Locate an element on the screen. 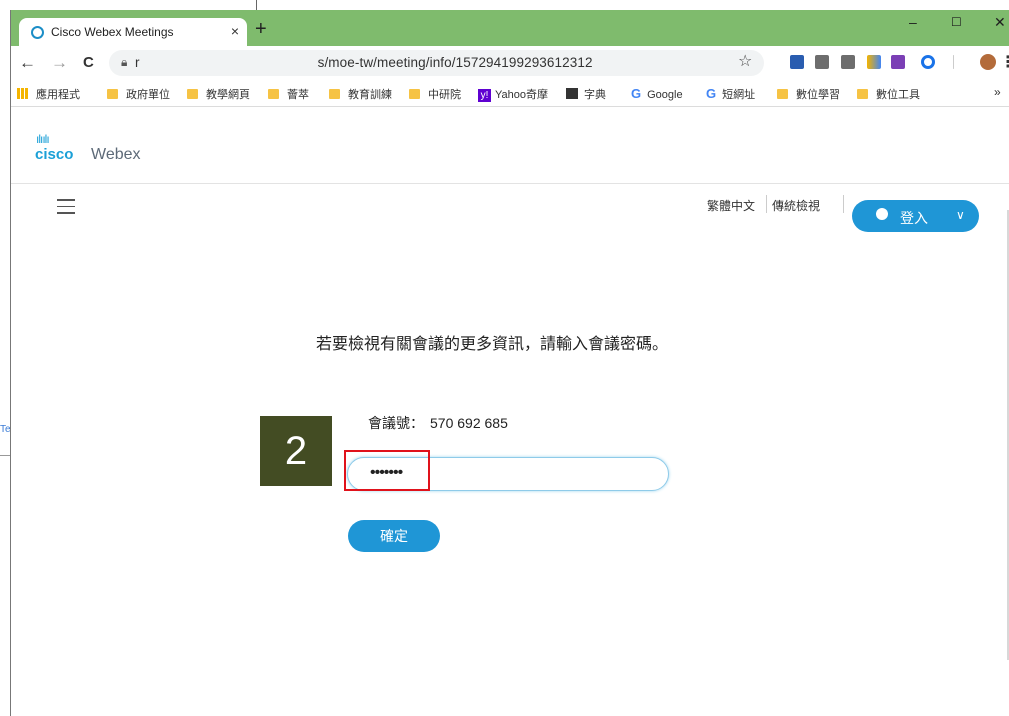  tab-strip: Cisco Webex Meetings × + – ☐ ✕ is located at coordinates (510, 28).